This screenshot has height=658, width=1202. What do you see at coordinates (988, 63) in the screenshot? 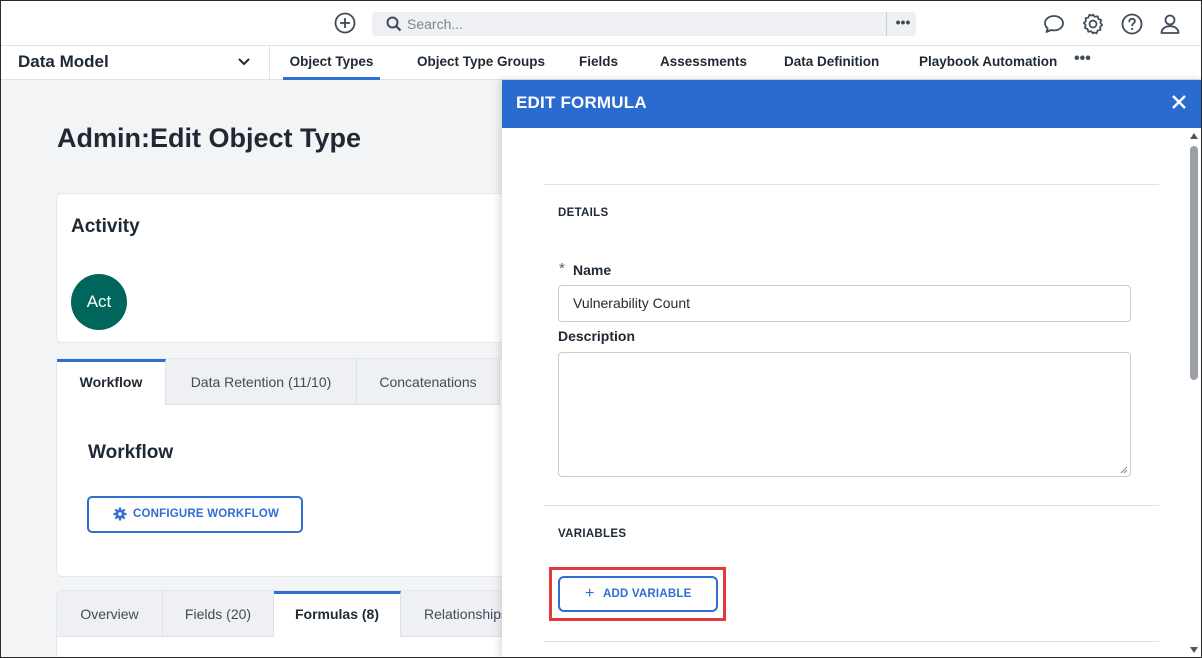
I see `tab-playbook-automation: Playbook Automation` at bounding box center [988, 63].